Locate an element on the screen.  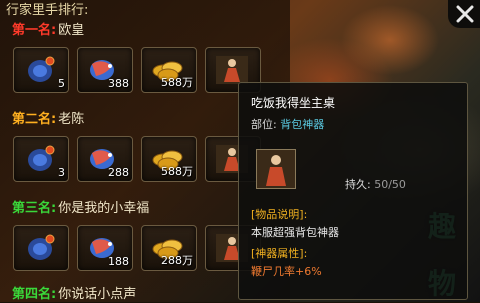
rank-3-row: 第三名: 你是我的小幸福 is located at coordinates (80, 209).